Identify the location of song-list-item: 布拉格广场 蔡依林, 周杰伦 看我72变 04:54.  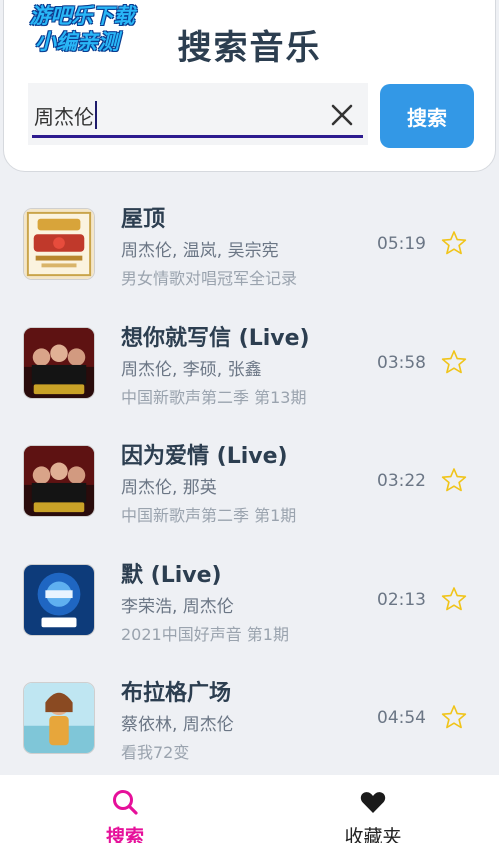
(249, 719).